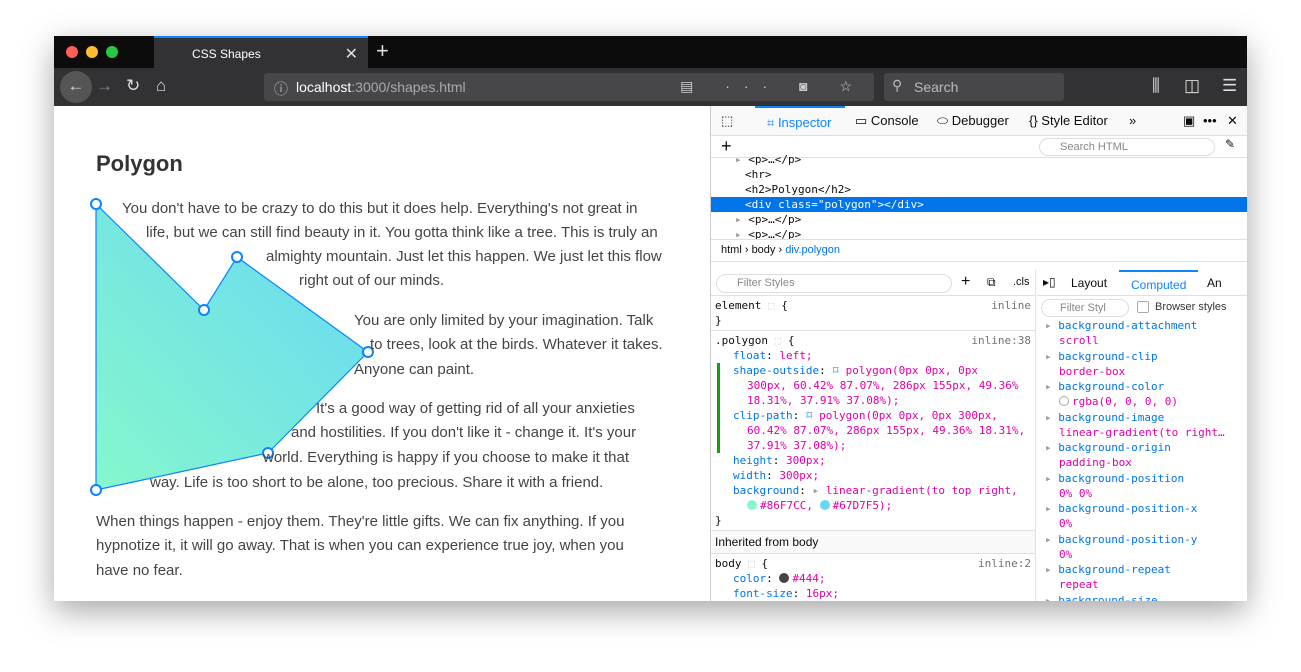 The height and width of the screenshot is (672, 1301). What do you see at coordinates (991, 282) in the screenshot?
I see `toggle-pseudo-icon: ⧉` at bounding box center [991, 282].